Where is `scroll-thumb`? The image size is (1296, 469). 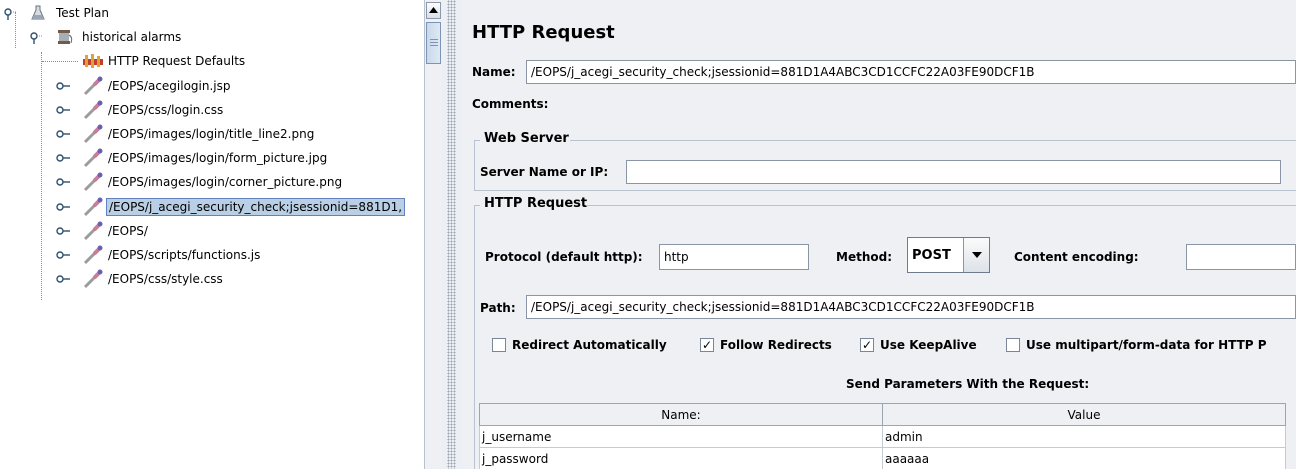 scroll-thumb is located at coordinates (433, 43).